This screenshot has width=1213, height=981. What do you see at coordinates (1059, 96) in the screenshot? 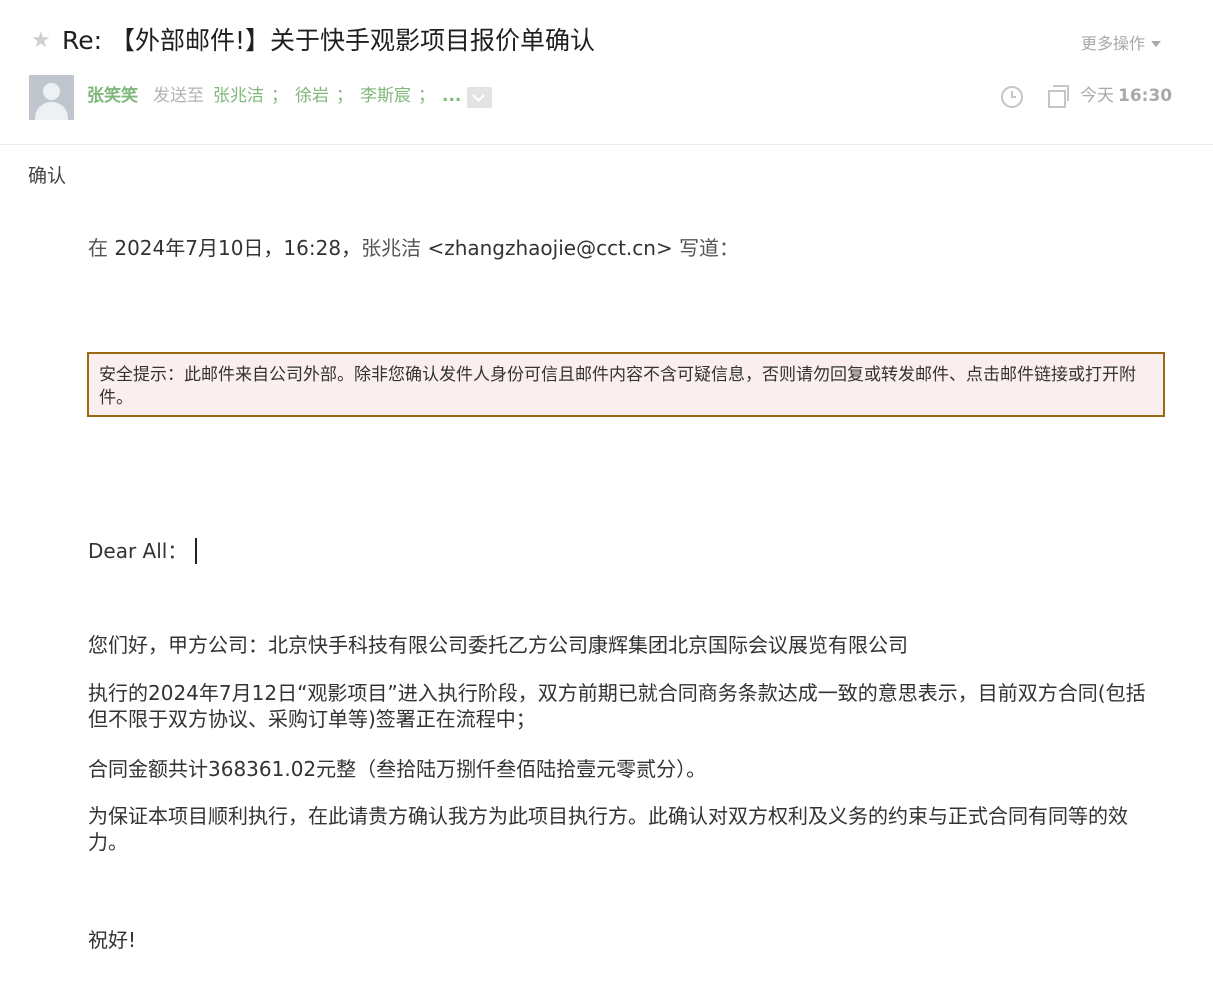
I see `copy-icon` at bounding box center [1059, 96].